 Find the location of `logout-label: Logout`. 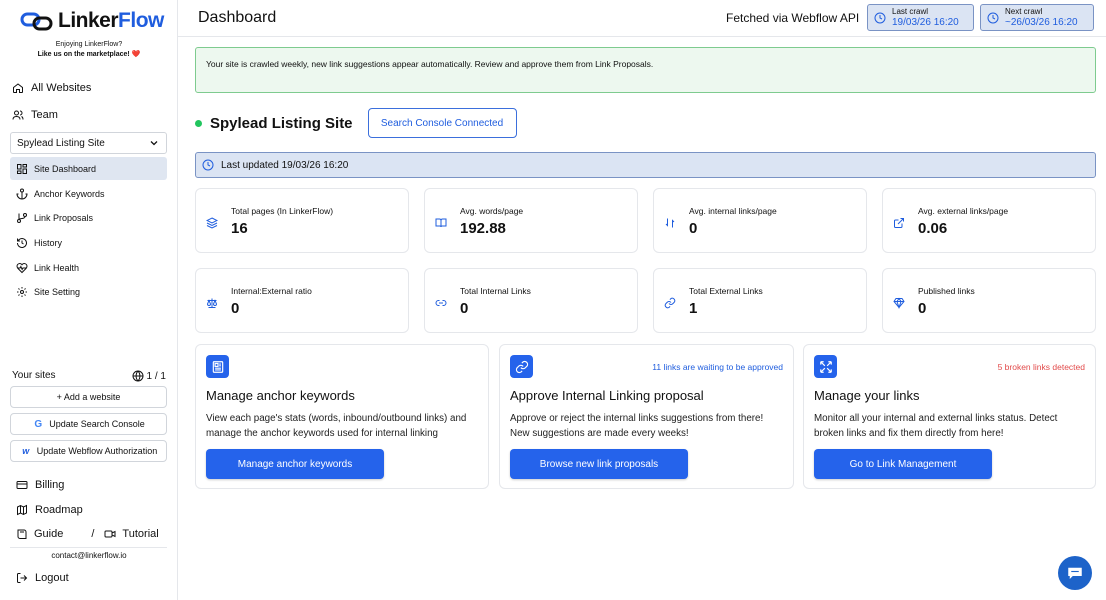

logout-label: Logout is located at coordinates (52, 578).